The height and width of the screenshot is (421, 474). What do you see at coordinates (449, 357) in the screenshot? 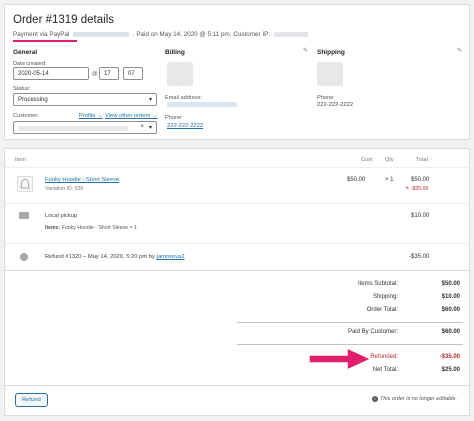
I see `refunded-value: -$35.00` at bounding box center [449, 357].